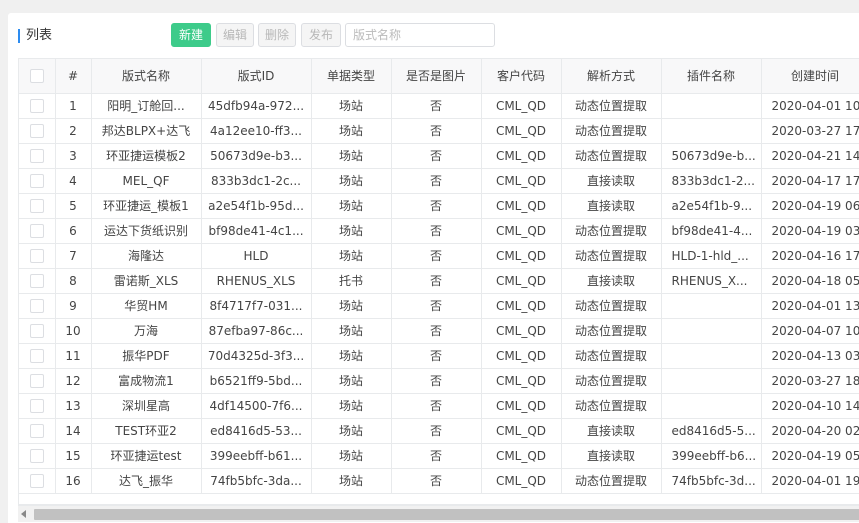  Describe the element at coordinates (321, 35) in the screenshot. I see `publish-button: 发布` at that location.